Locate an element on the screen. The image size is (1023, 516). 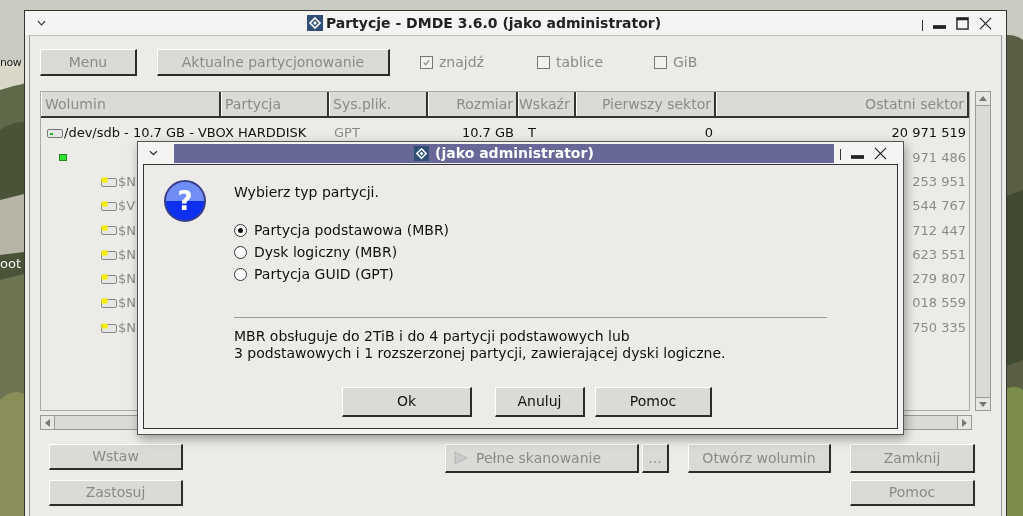
radio-option: Partycja podstawowa (MBR) is located at coordinates (530, 230).